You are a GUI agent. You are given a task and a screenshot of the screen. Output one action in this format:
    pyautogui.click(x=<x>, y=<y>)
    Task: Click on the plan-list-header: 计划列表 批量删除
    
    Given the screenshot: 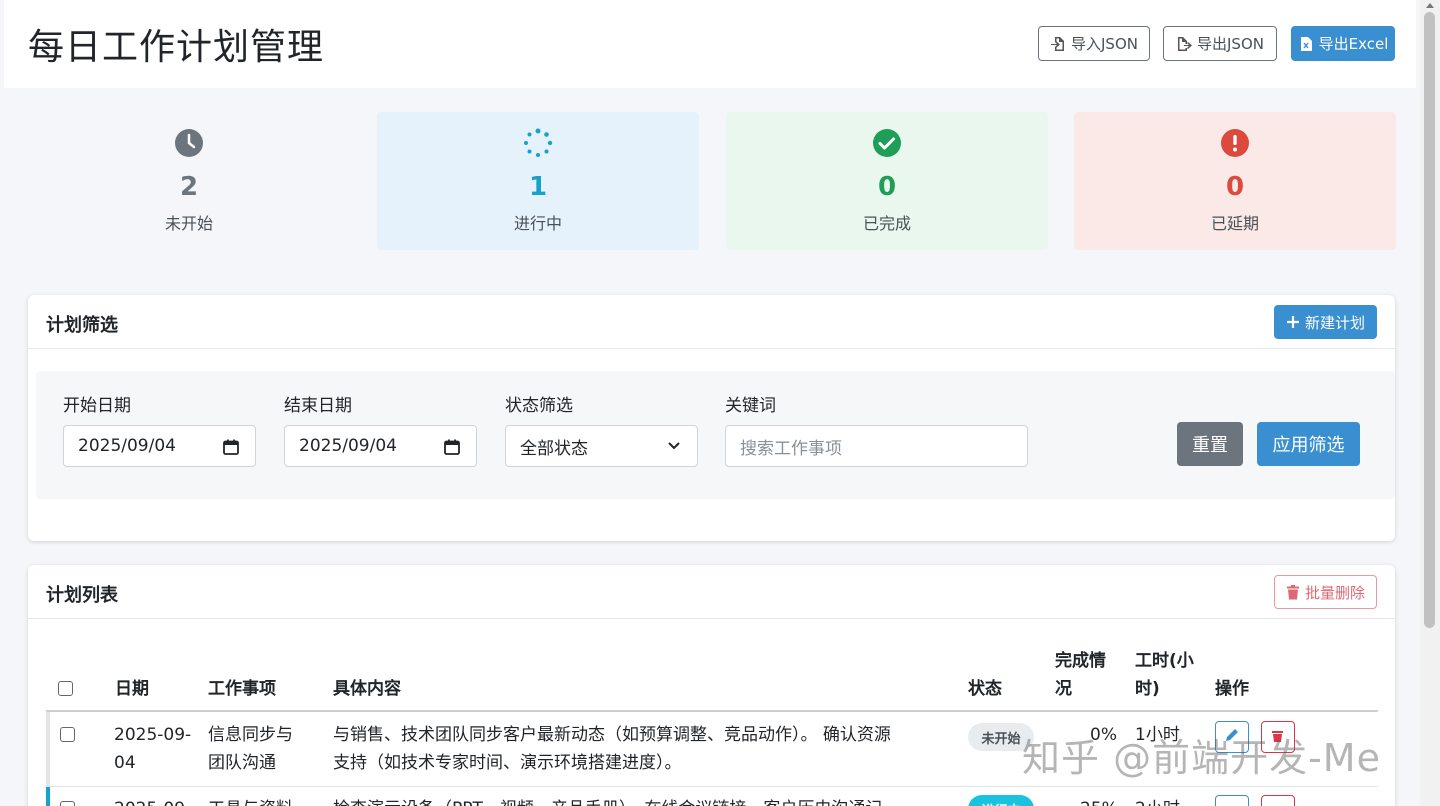 What is the action you would take?
    pyautogui.click(x=711, y=592)
    